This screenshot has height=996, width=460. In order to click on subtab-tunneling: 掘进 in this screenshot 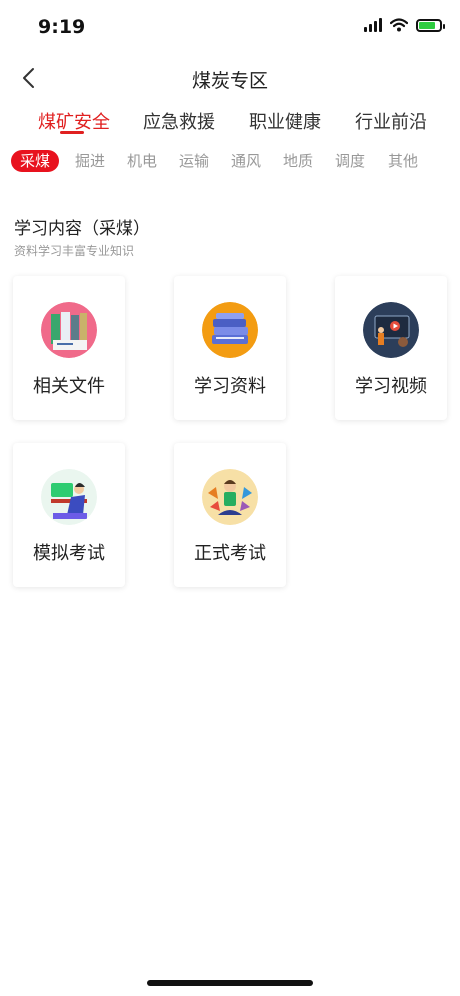, I will do `click(90, 161)`.